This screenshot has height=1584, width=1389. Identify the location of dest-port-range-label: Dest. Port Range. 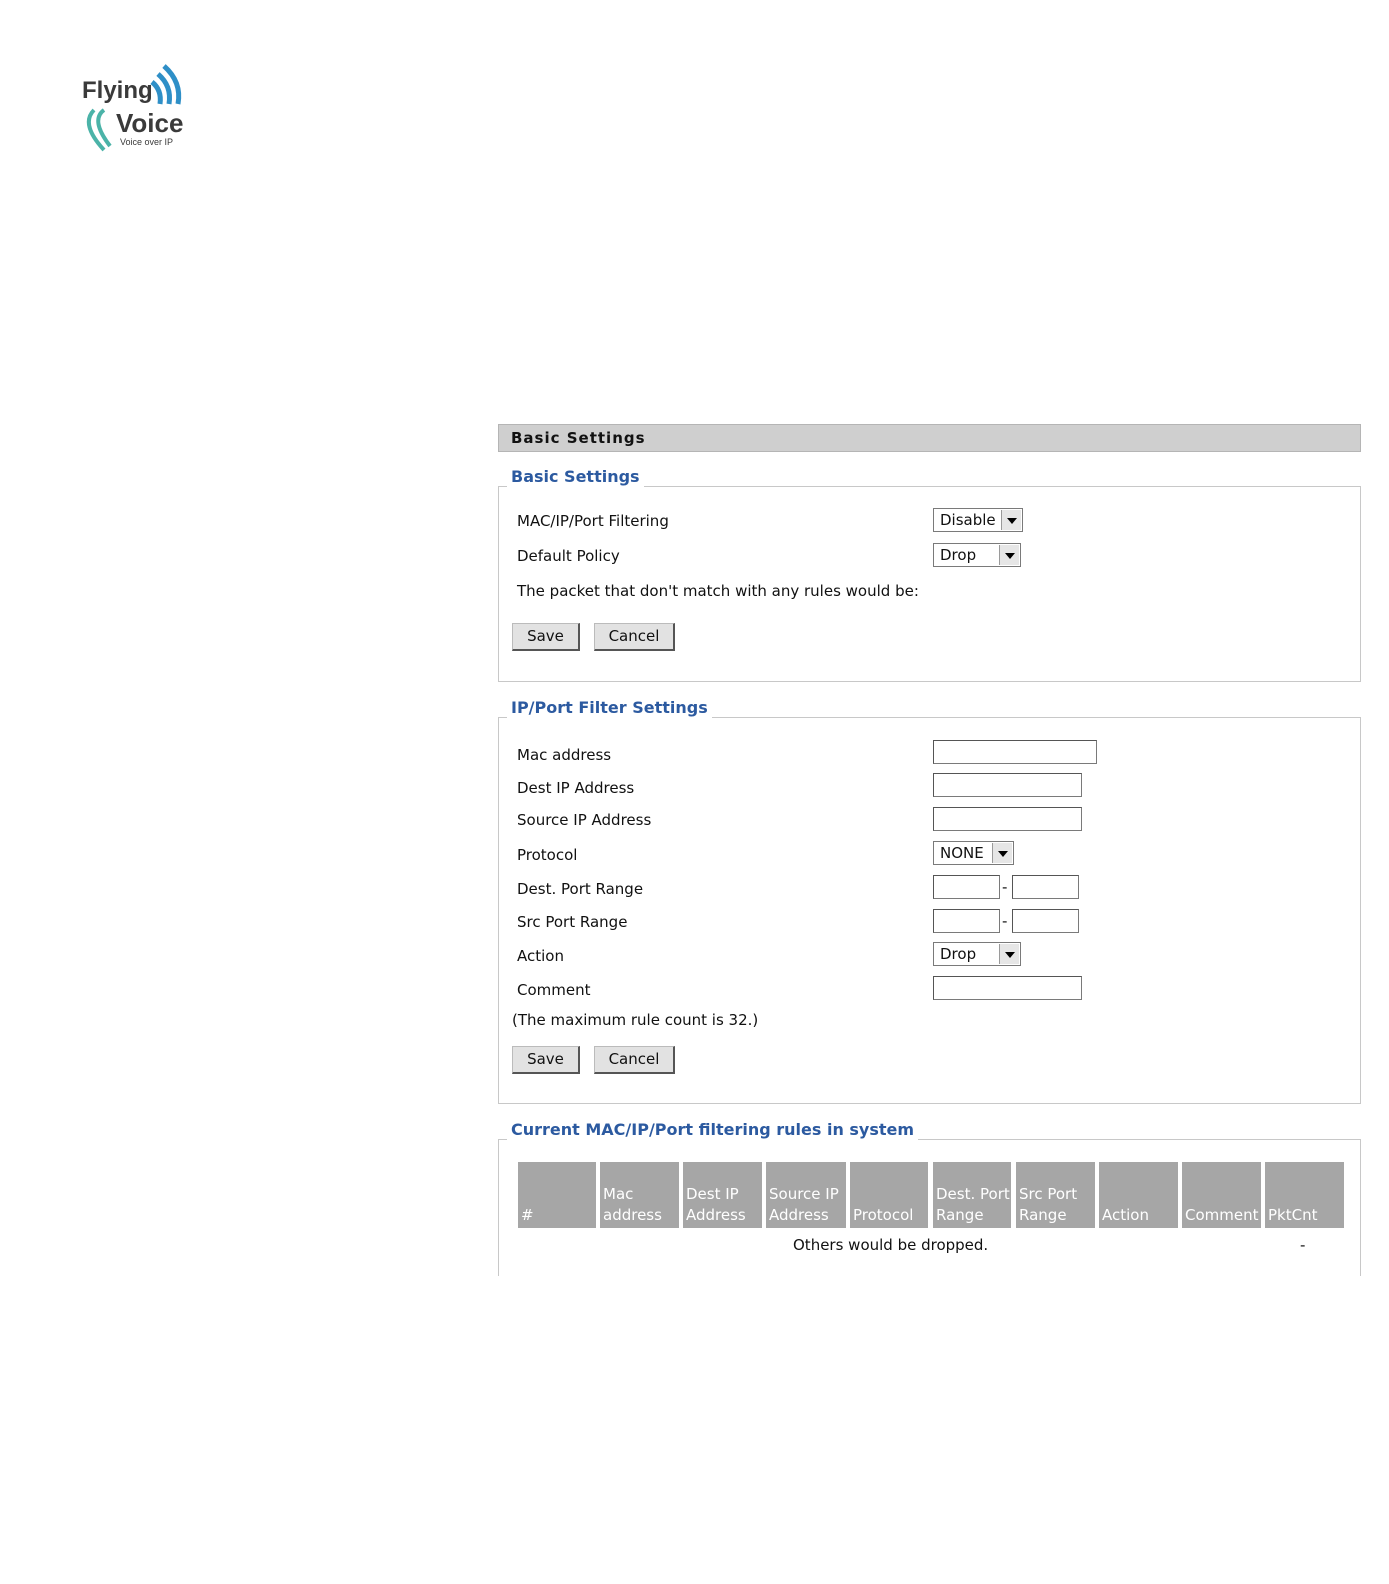
(580, 889).